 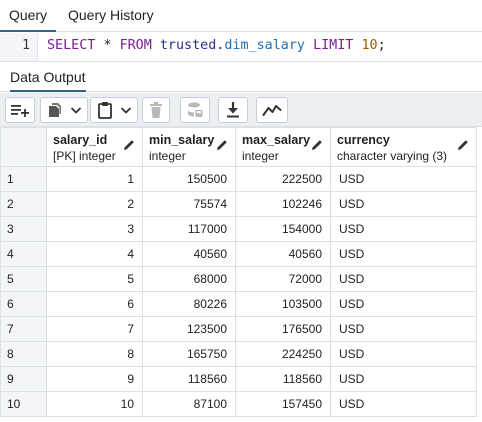 I want to click on table-row: 7 7 123500 176500 USD, so click(x=238, y=329).